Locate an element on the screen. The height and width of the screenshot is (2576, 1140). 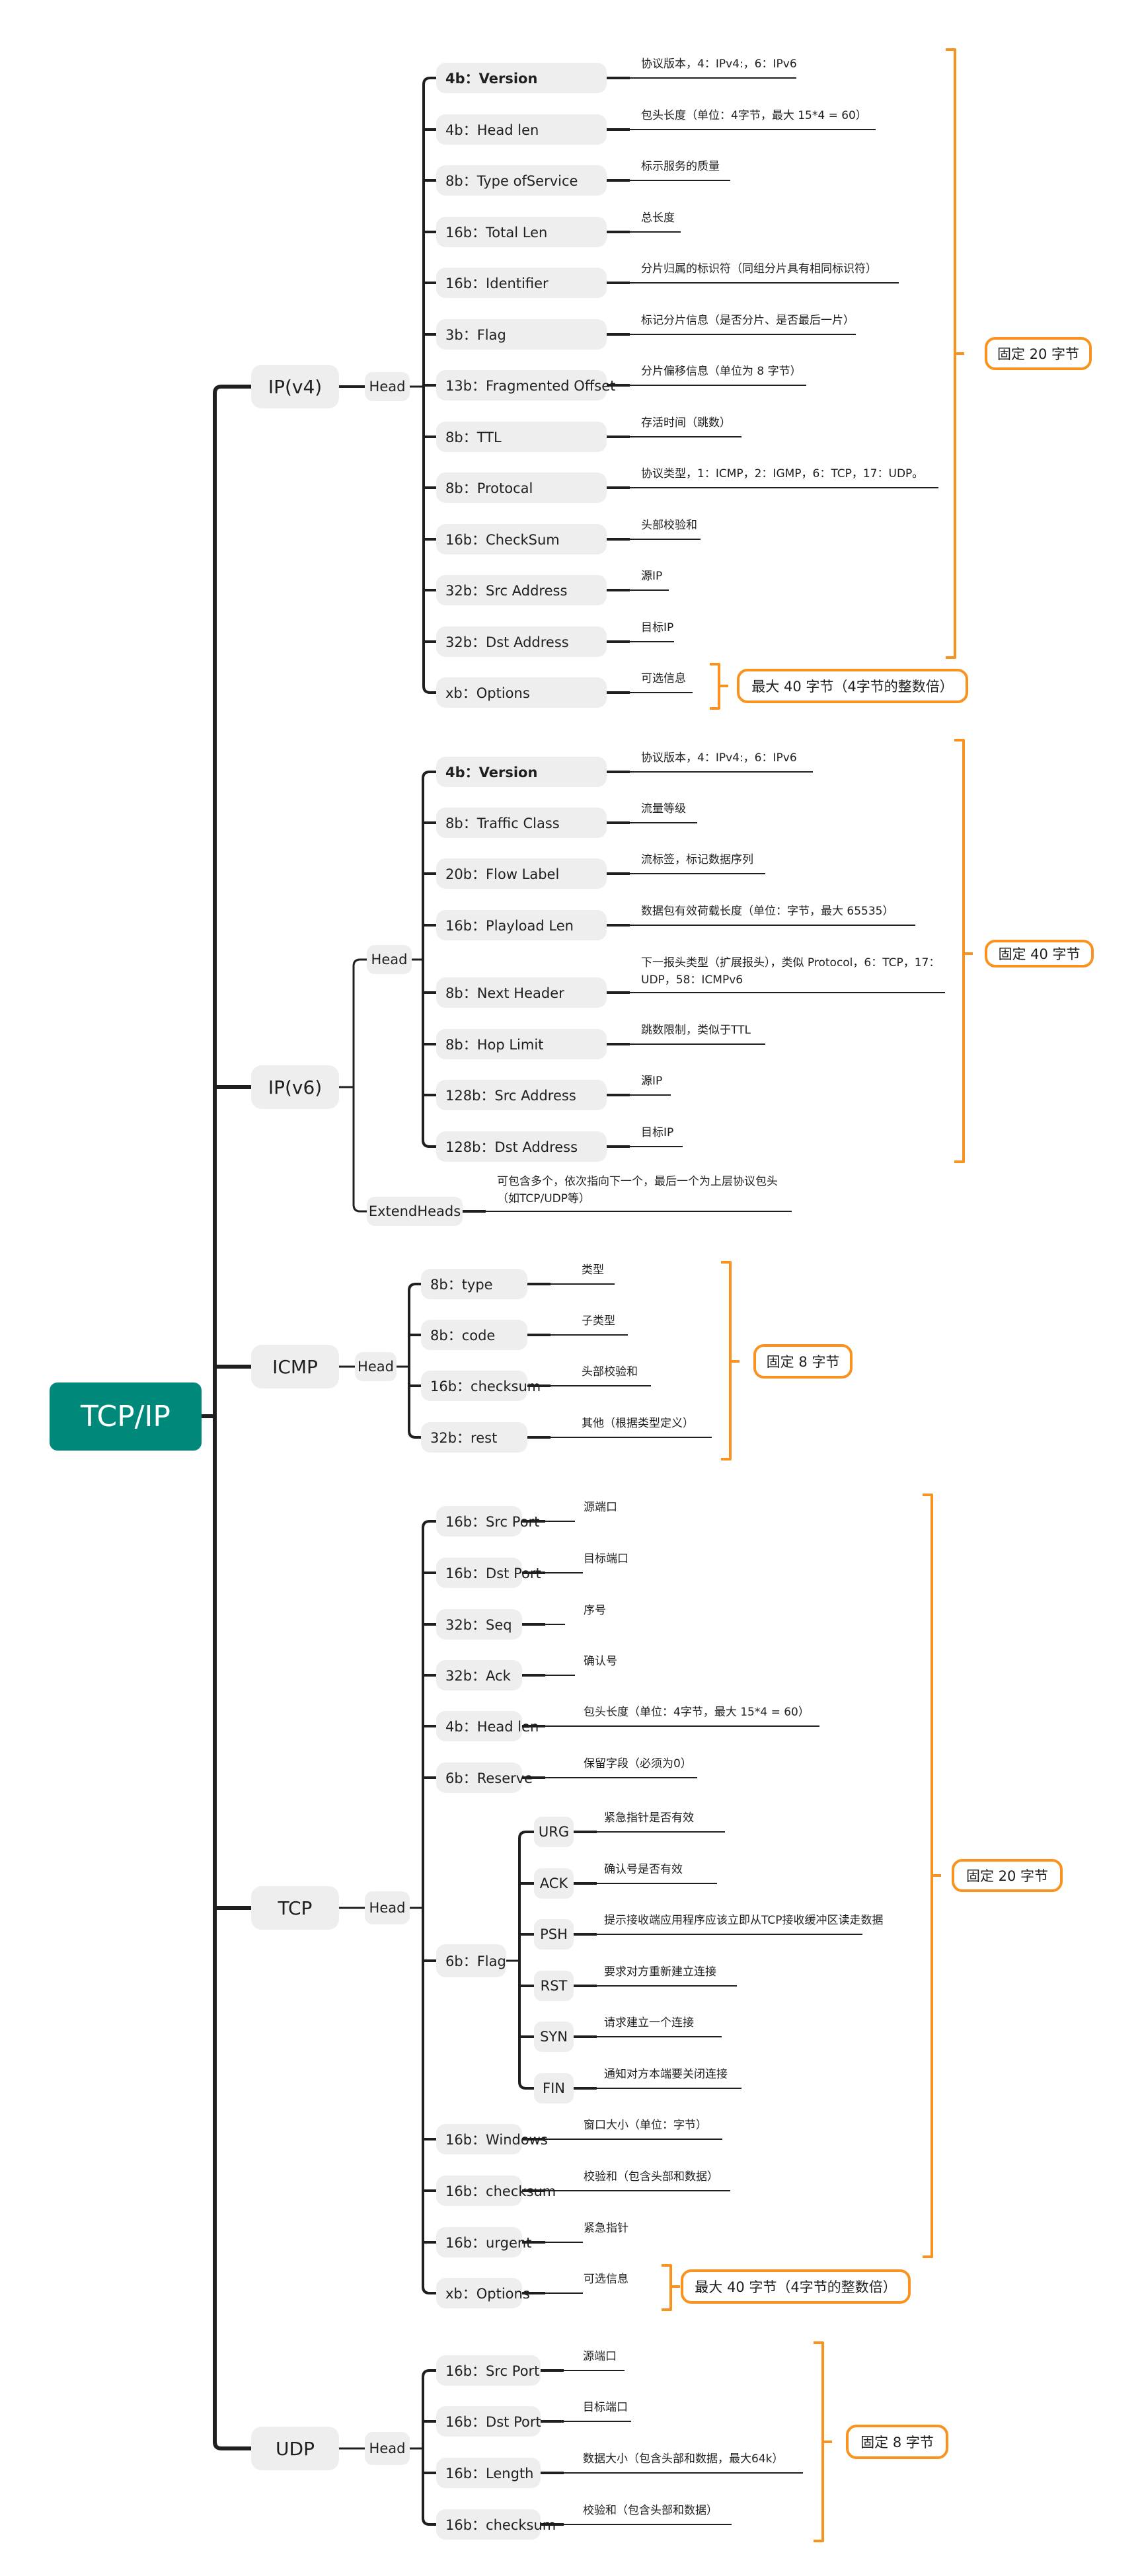
ipv6-head-node: Head is located at coordinates (389, 959).